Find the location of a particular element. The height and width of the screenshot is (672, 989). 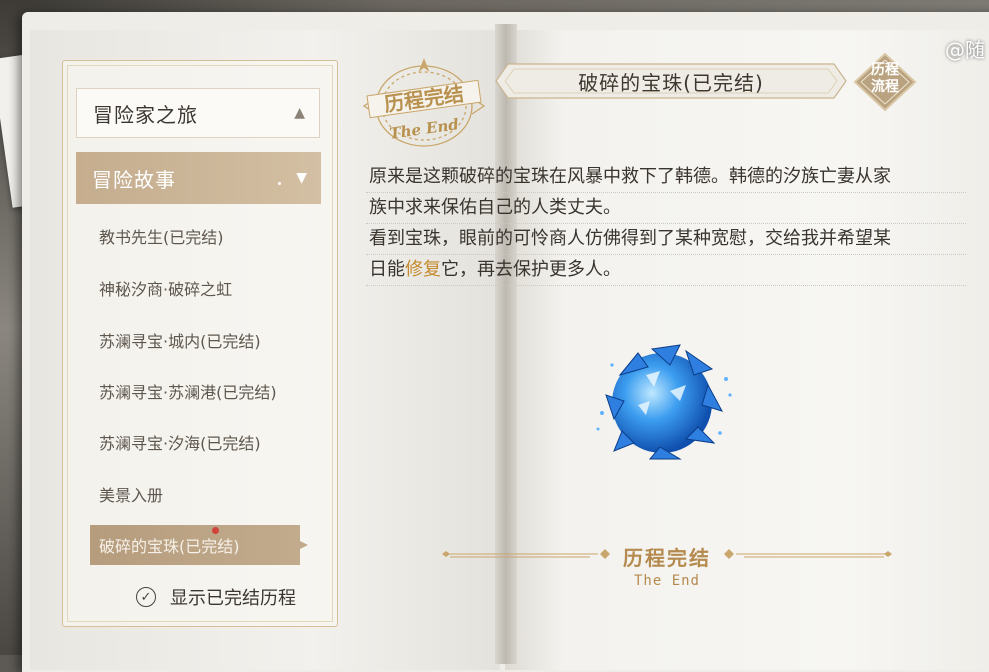

show-completed-toggle: ✓ 显示已完结历程 is located at coordinates (216, 597).